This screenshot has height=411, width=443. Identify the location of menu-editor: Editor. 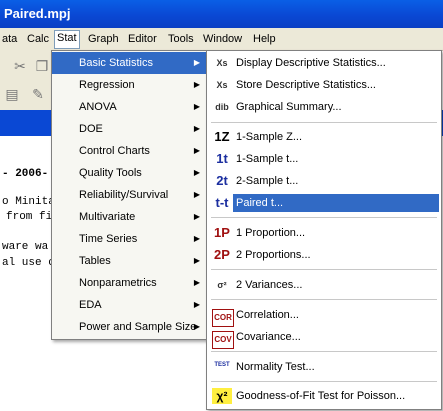
(142, 40).